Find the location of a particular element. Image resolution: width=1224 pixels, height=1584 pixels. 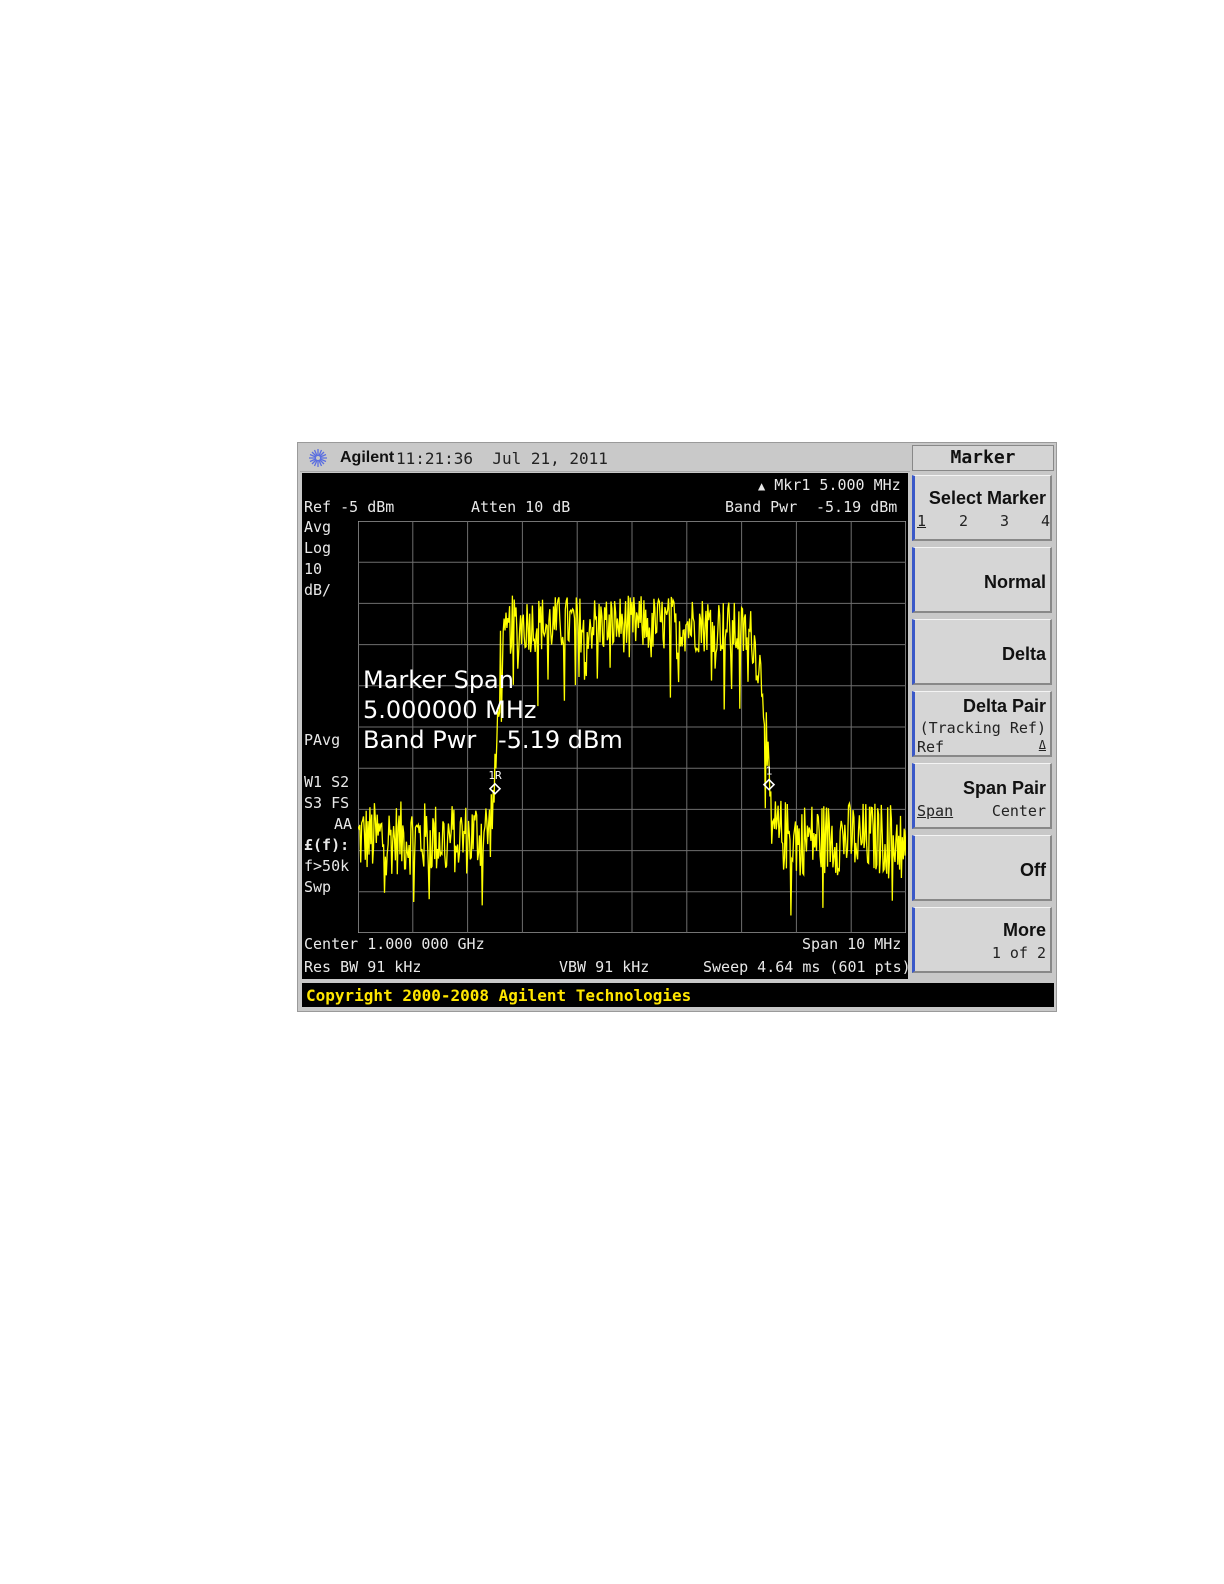

span-pair-span: Span is located at coordinates (935, 811).